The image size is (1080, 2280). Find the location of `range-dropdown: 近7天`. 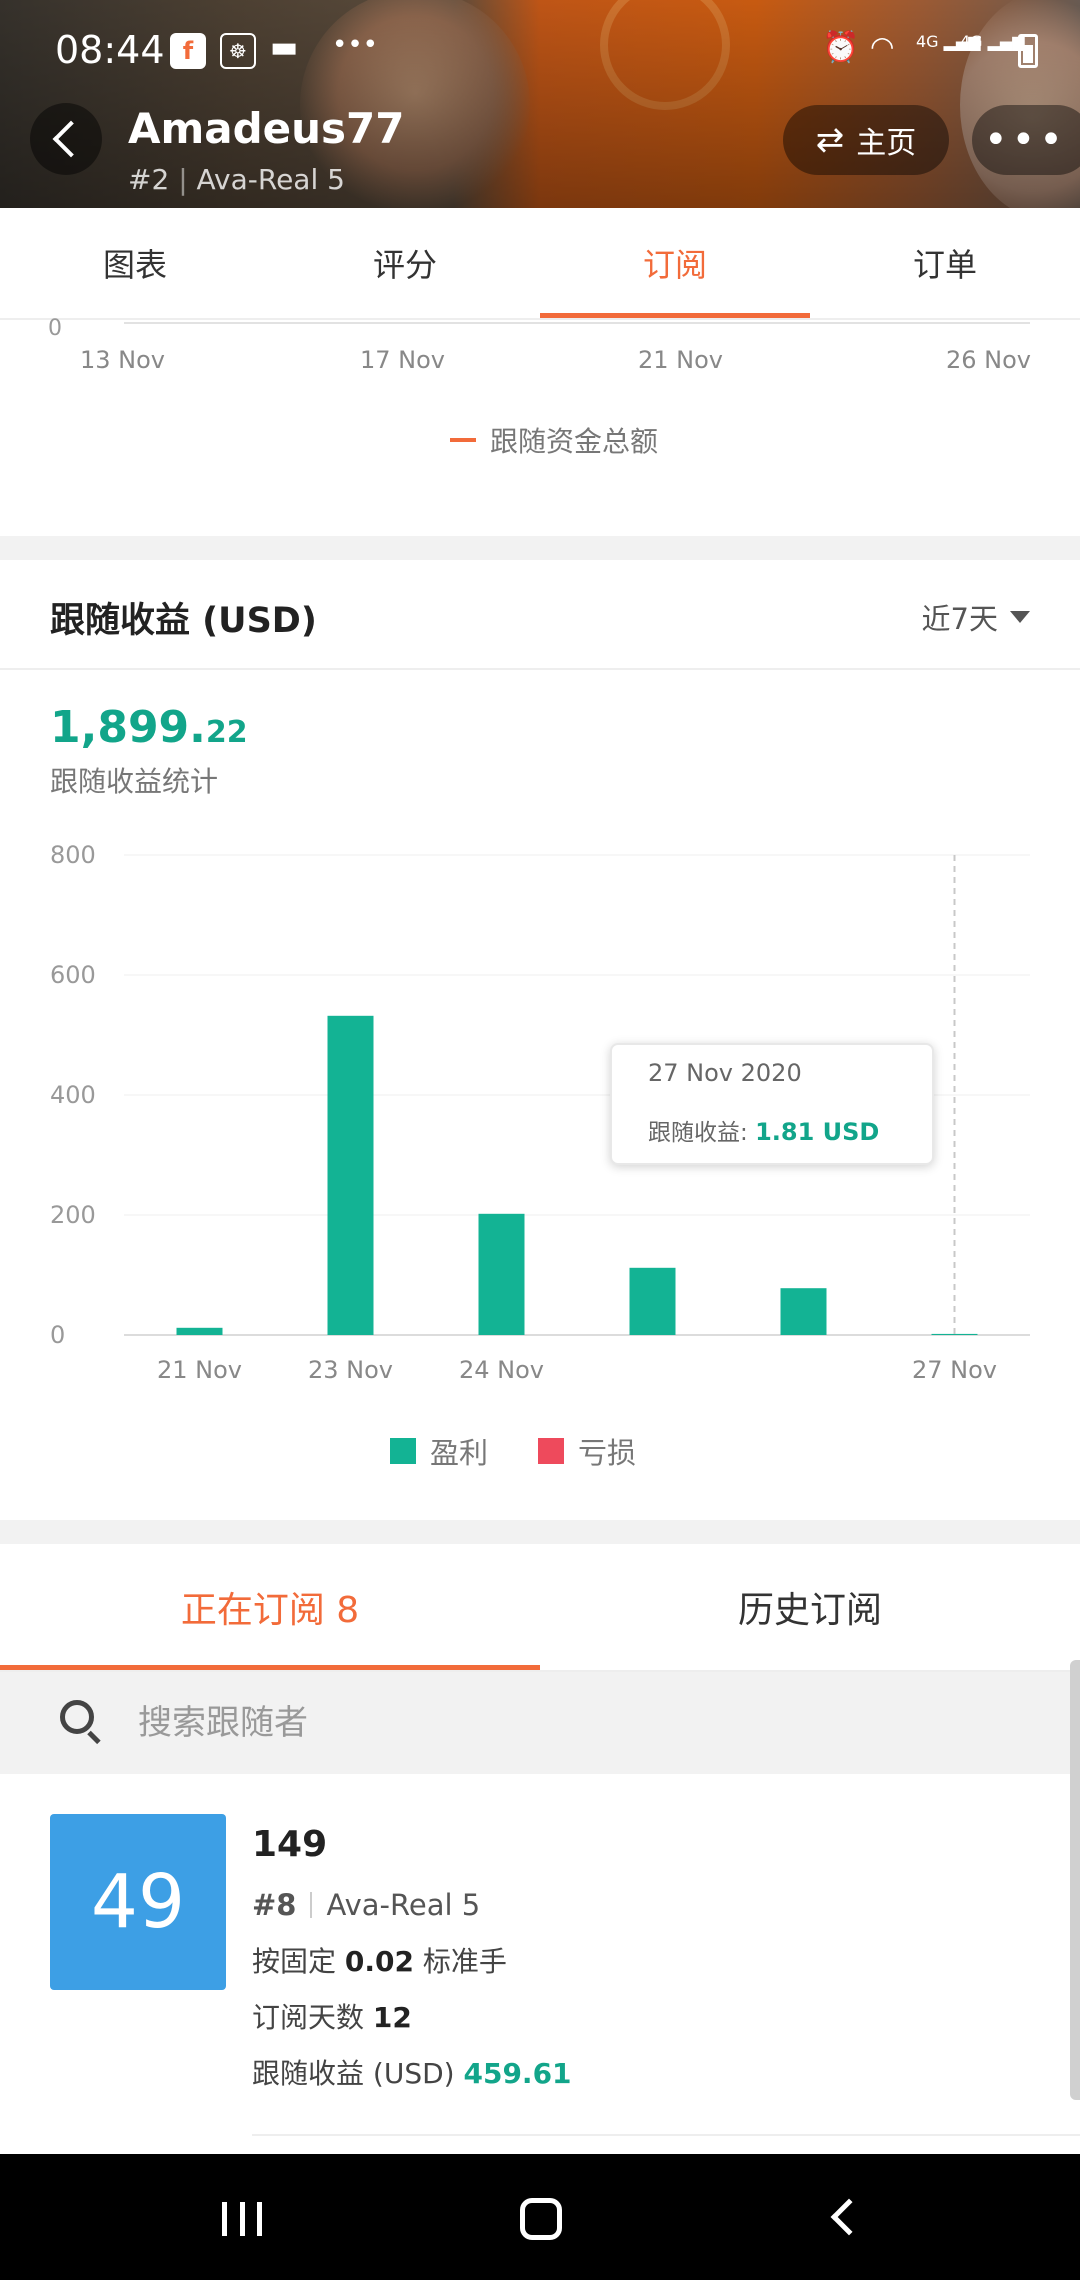

range-dropdown: 近7天 is located at coordinates (976, 617).